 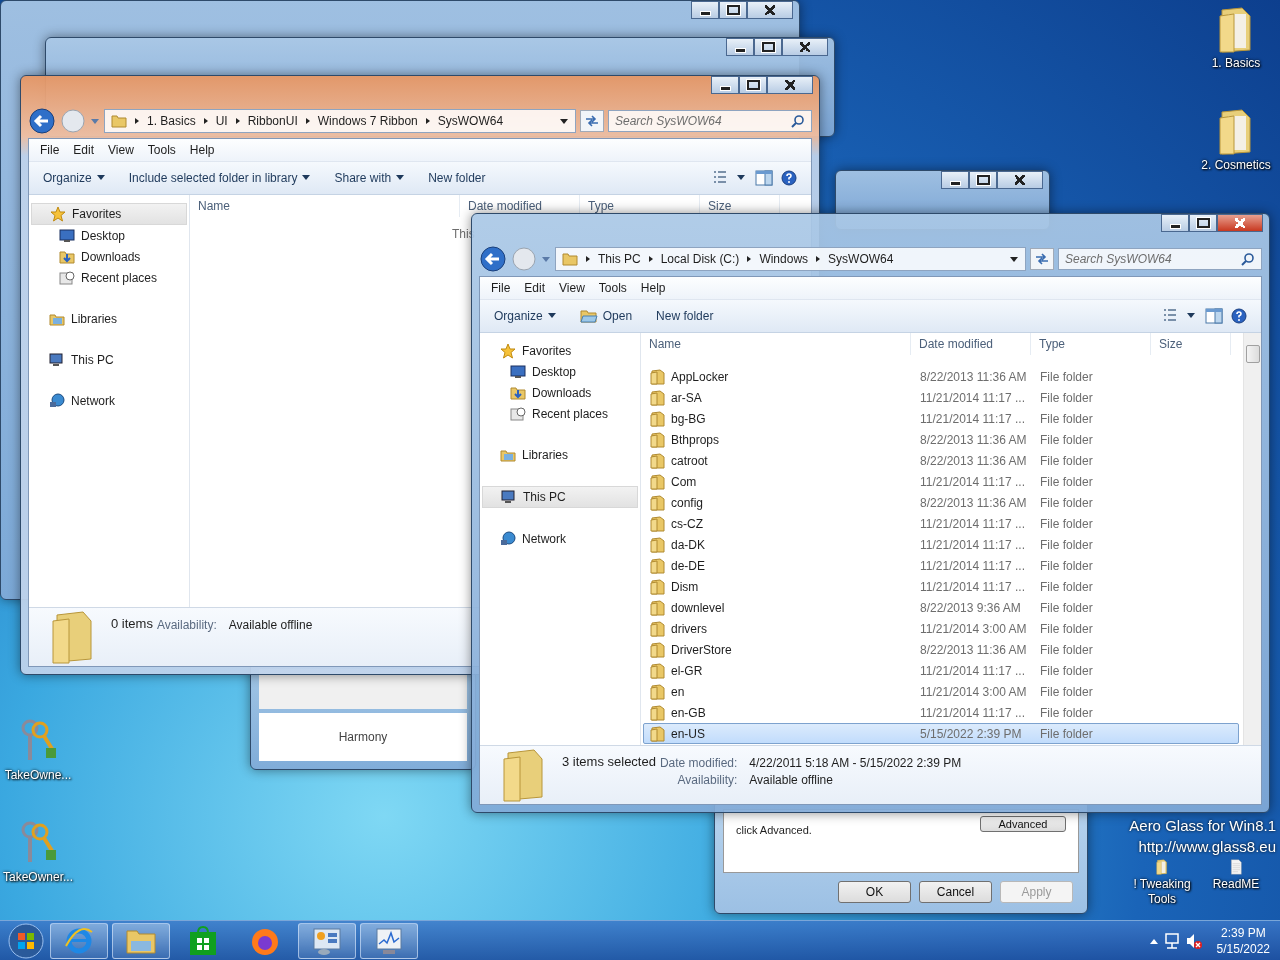 I want to click on file-row: Bthprops 8/22/2013 11:36 AM File folder, so click(x=941, y=439).